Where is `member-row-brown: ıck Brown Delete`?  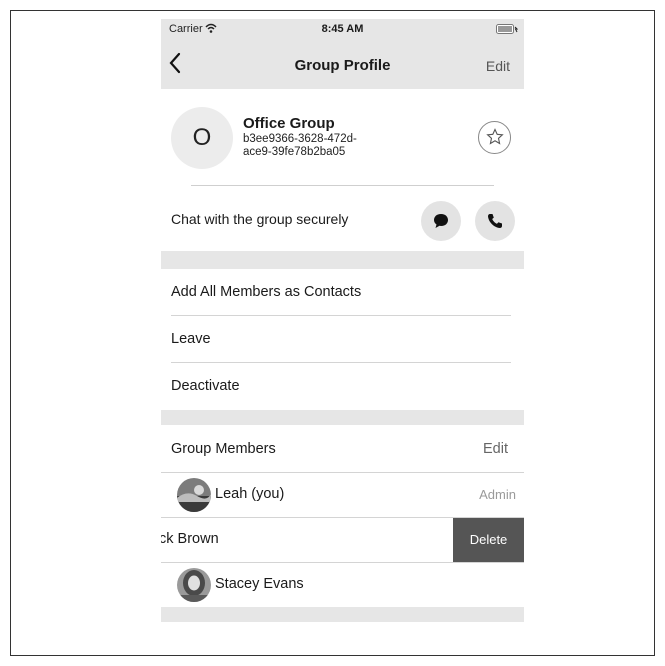
member-row-brown: ıck Brown Delete is located at coordinates (342, 540).